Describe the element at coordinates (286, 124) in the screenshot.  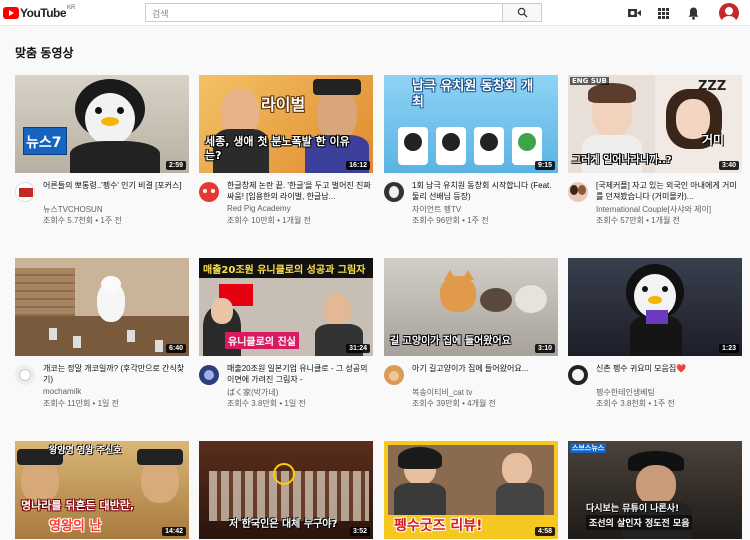
I see `video-thumbnail: 라이벌 세종, 생애 첫 분노폭발 한 이유는? 16:12` at that location.